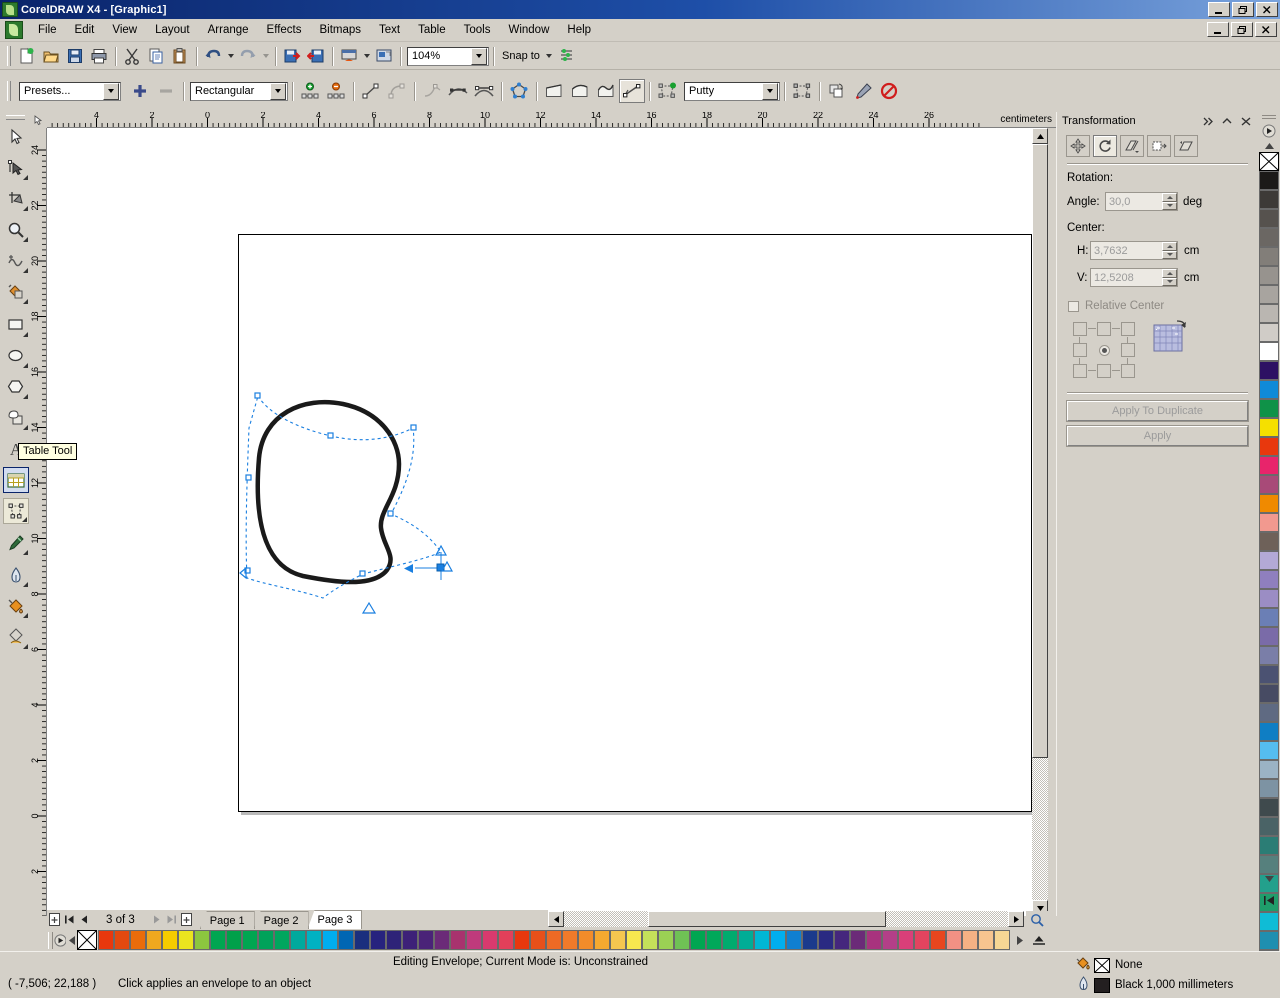  Describe the element at coordinates (384, 56) in the screenshot. I see `corel-online-button` at that location.